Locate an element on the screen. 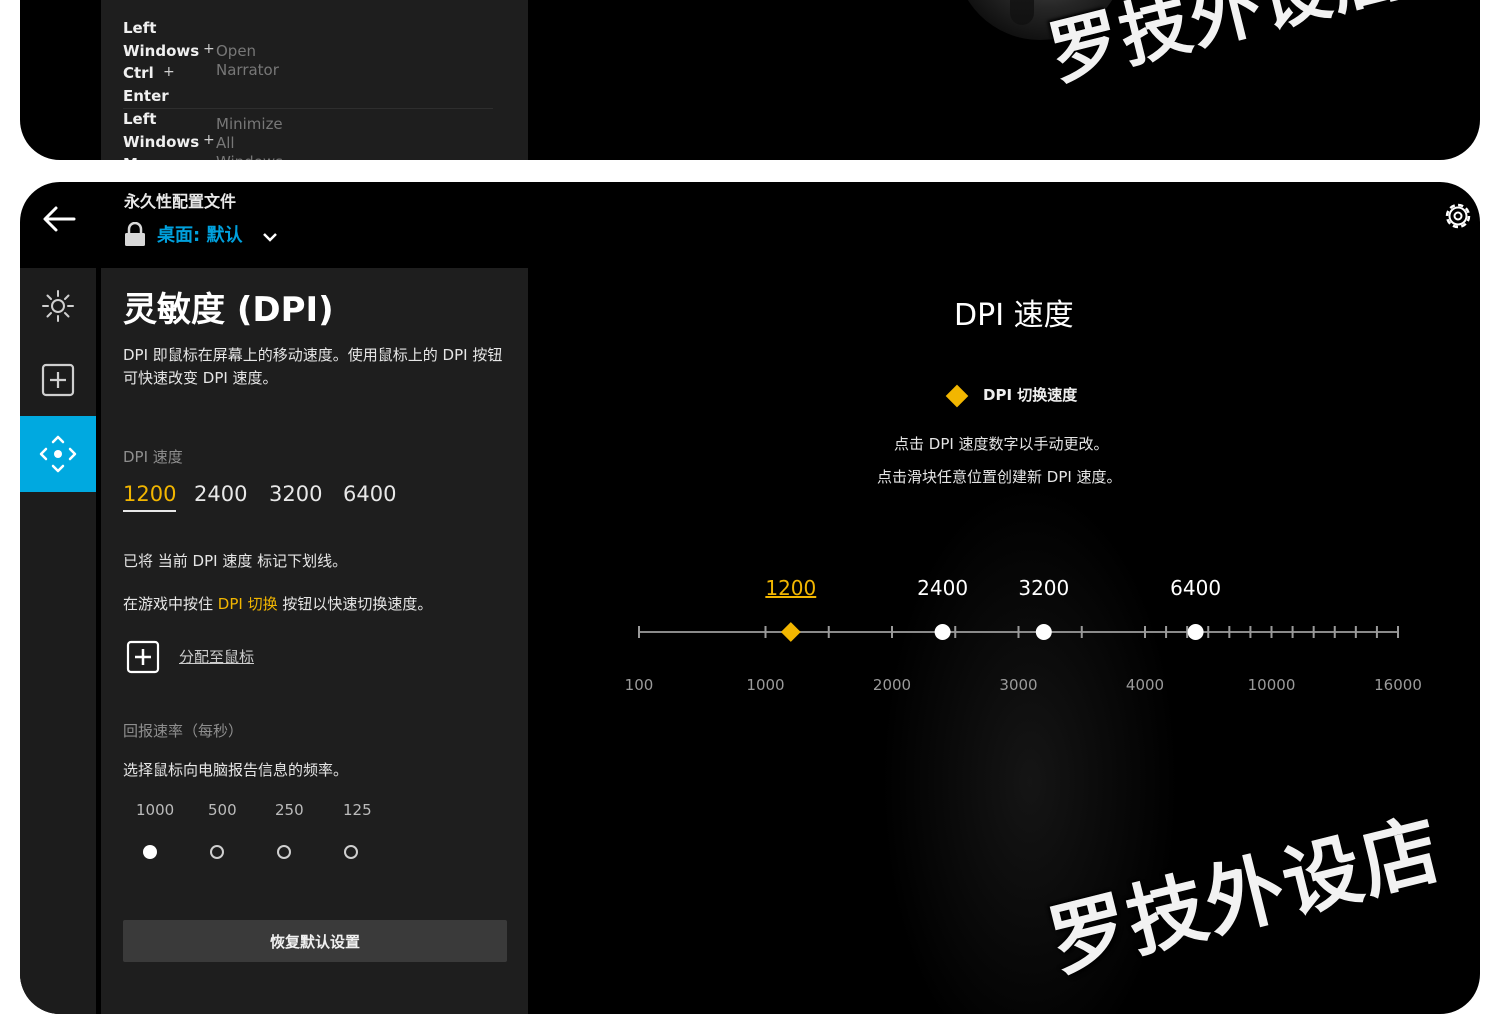 The image size is (1500, 1036). dpi-shift-marker is located at coordinates (790, 632).